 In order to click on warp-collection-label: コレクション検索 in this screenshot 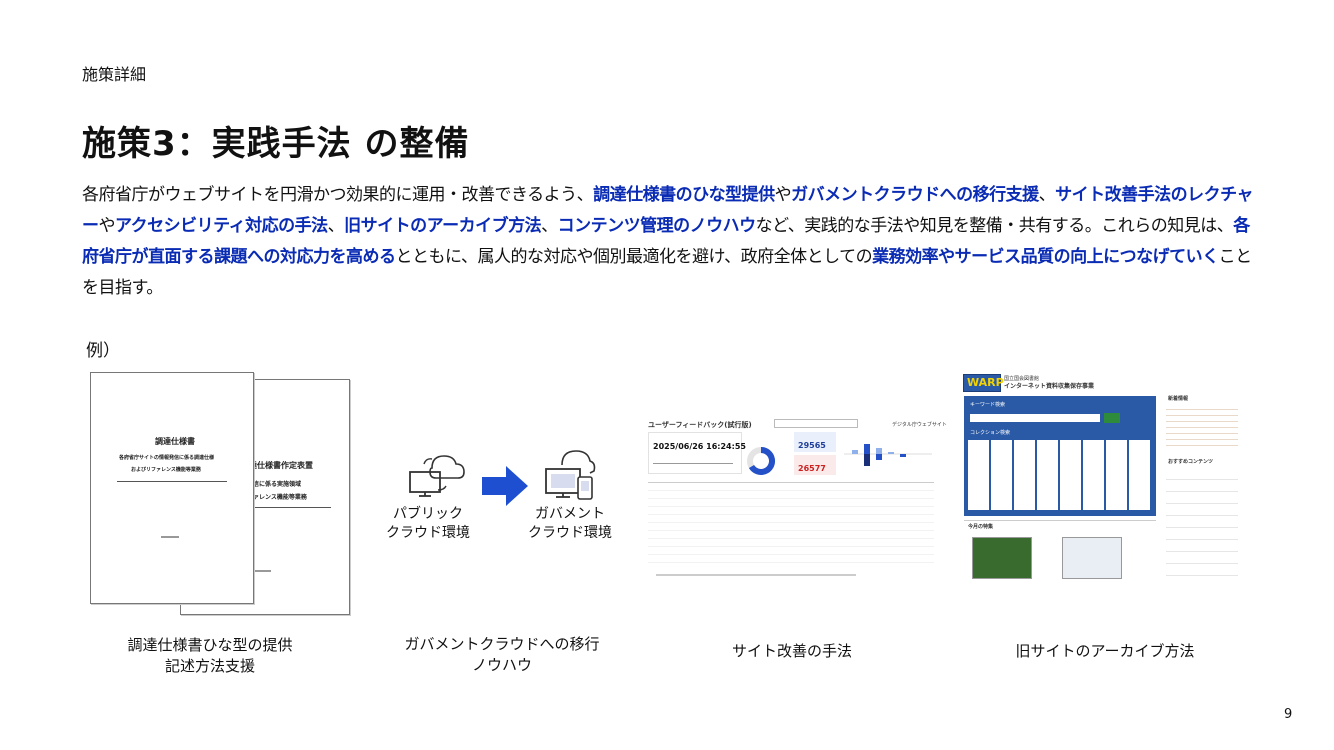, I will do `click(990, 433)`.